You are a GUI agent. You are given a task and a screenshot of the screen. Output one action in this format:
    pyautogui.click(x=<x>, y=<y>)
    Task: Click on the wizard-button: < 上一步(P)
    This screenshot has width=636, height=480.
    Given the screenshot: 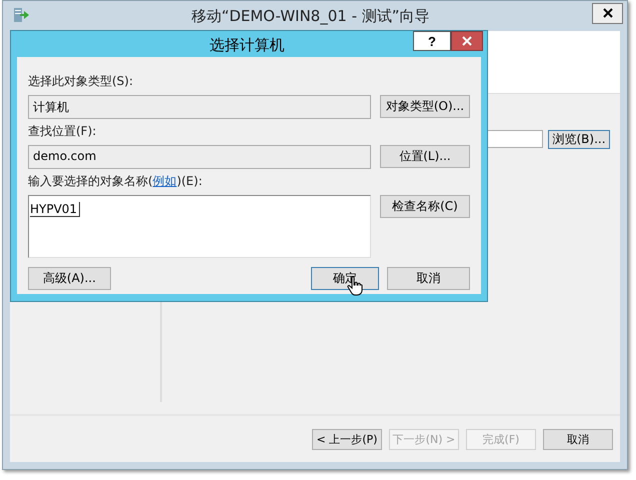 What is the action you would take?
    pyautogui.click(x=347, y=439)
    